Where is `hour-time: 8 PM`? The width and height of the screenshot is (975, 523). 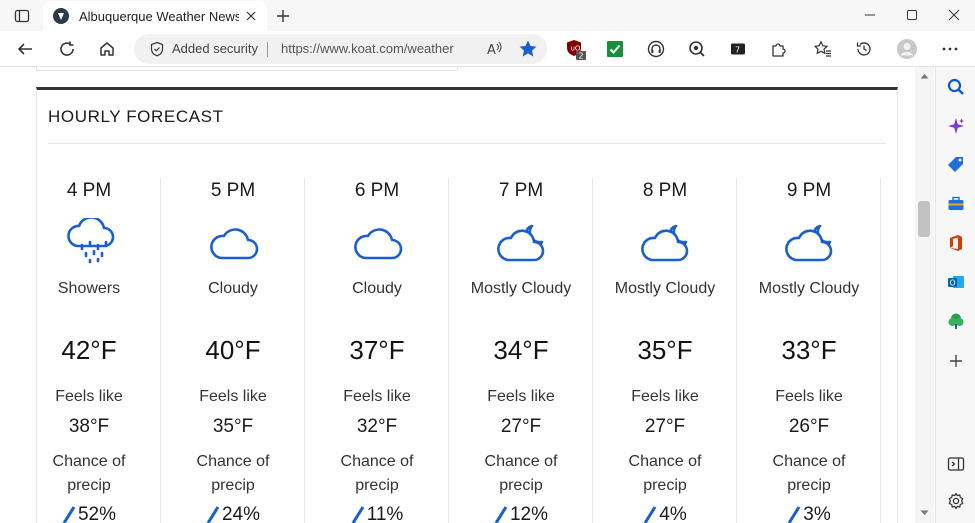
hour-time: 8 PM is located at coordinates (665, 190).